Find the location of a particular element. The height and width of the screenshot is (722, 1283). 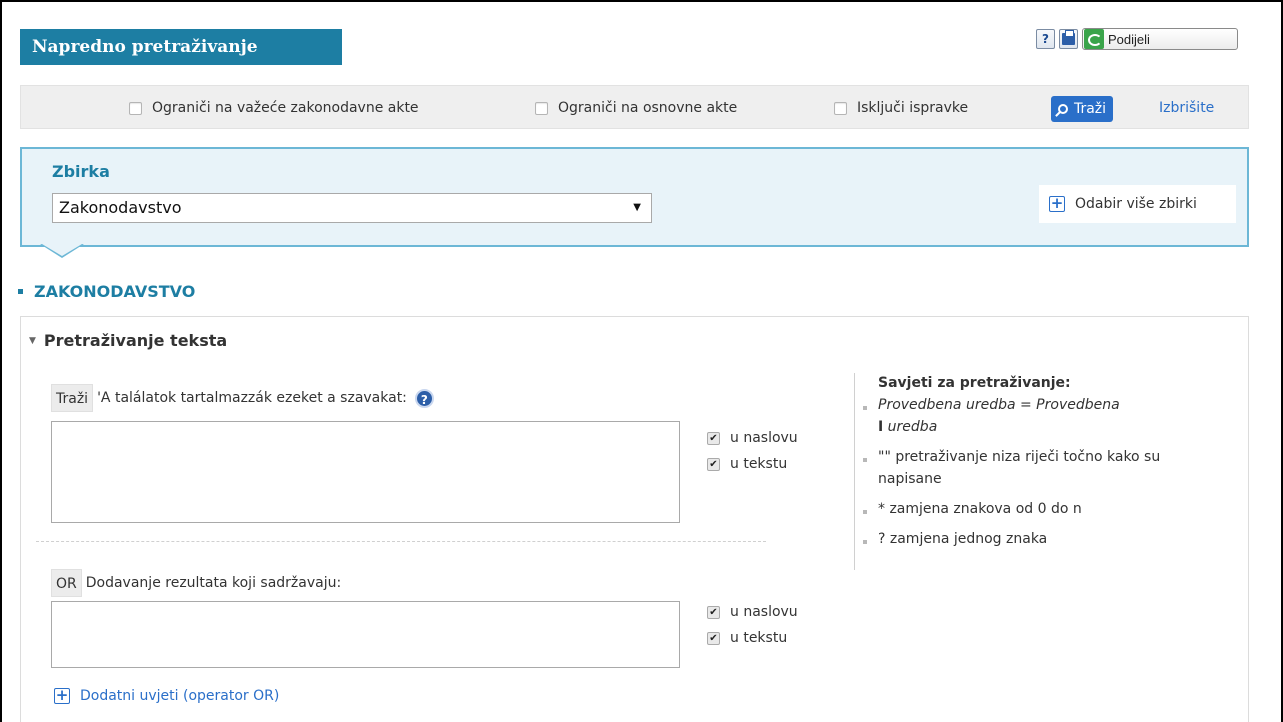

clear-link: Izbrišite is located at coordinates (1186, 108).